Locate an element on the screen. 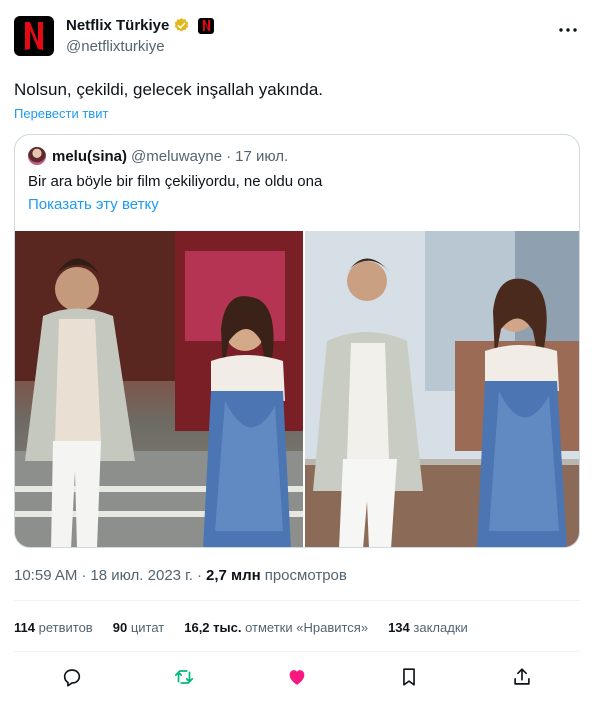 The width and height of the screenshot is (596, 701). views-count: 2,7 млн is located at coordinates (233, 575).